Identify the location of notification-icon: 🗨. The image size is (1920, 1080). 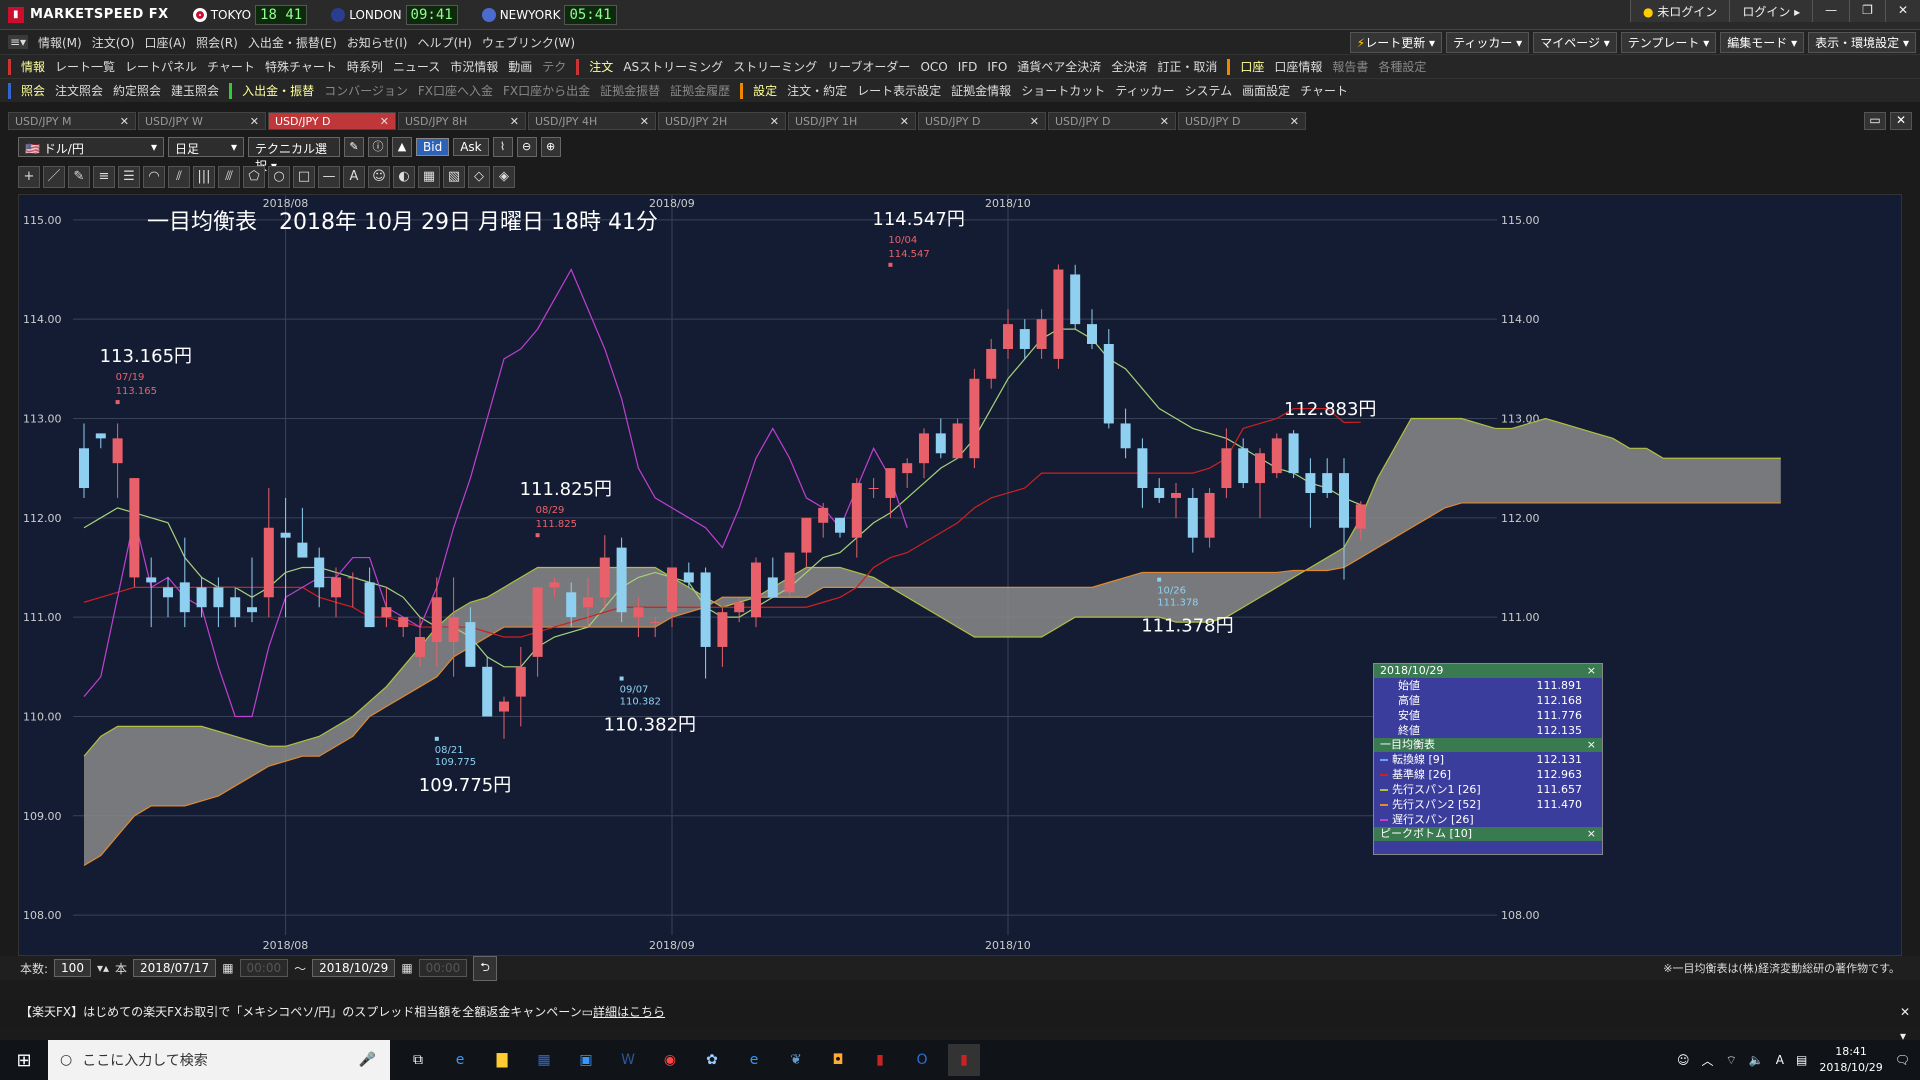
(1902, 1060).